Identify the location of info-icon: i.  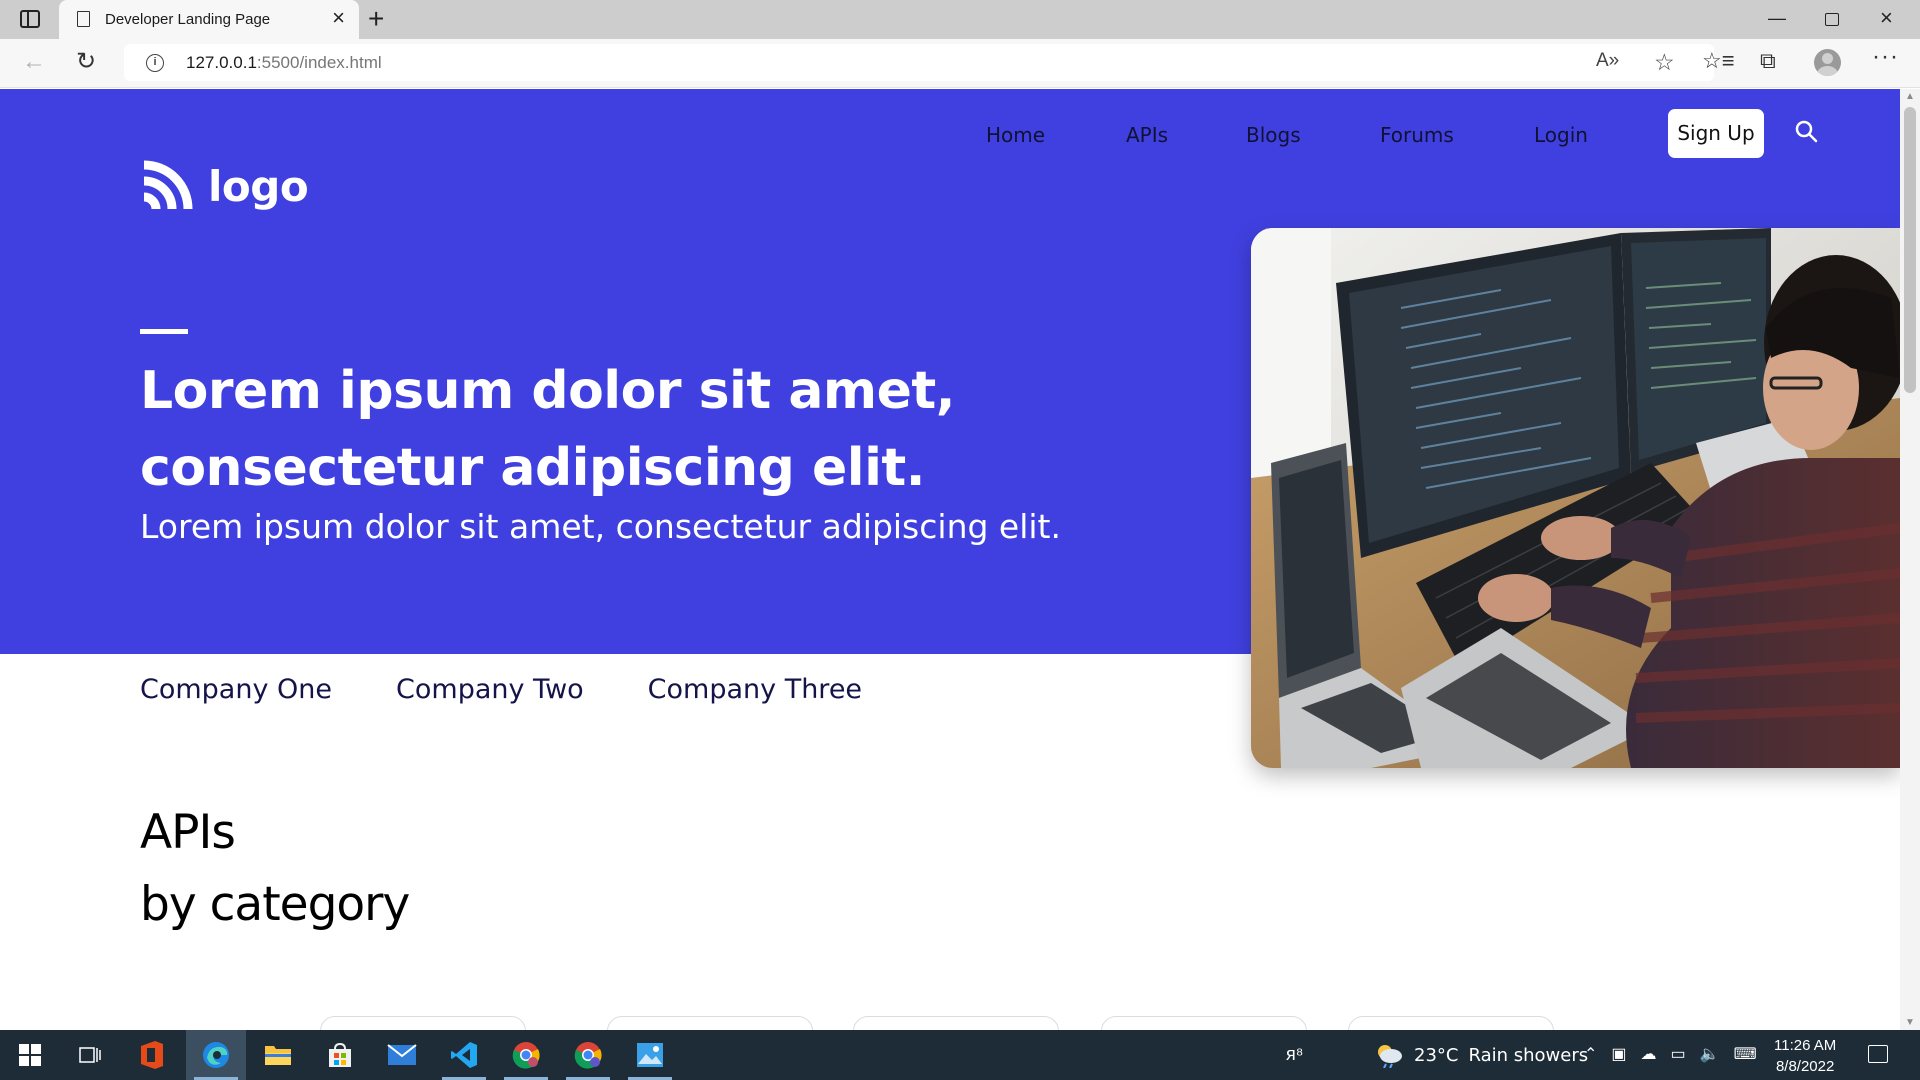
(155, 63).